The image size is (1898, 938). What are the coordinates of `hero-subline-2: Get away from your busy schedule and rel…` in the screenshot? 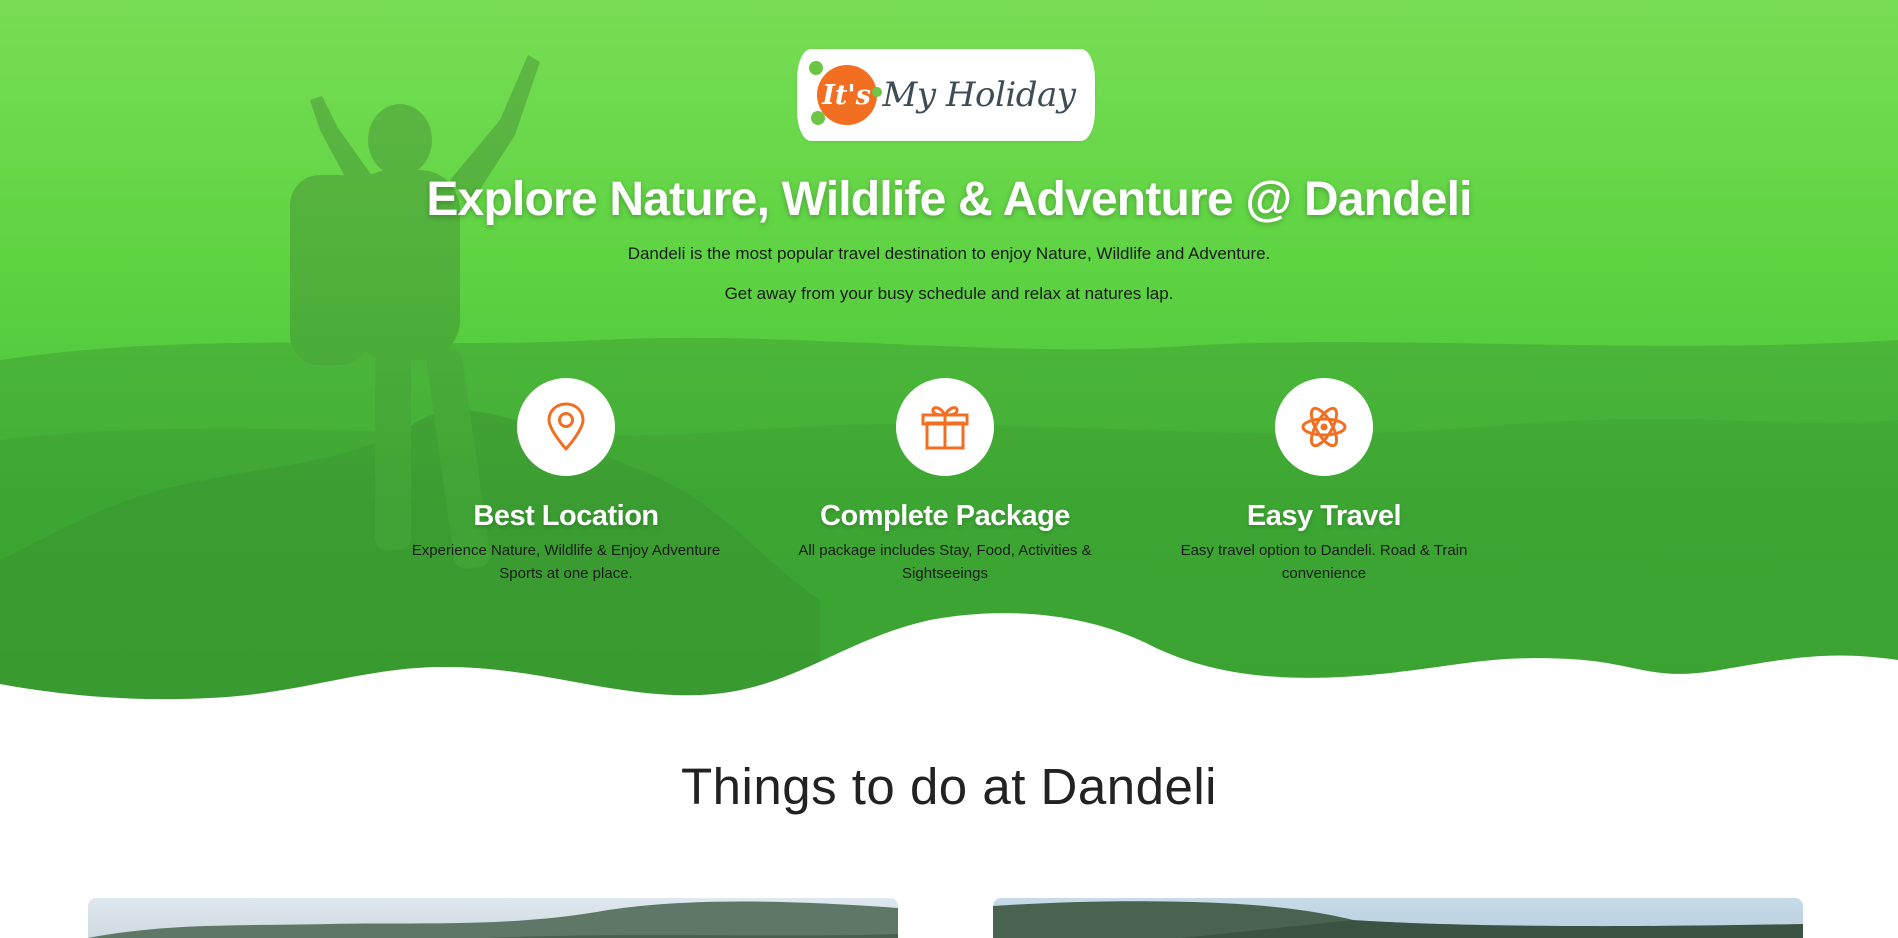 It's located at (949, 293).